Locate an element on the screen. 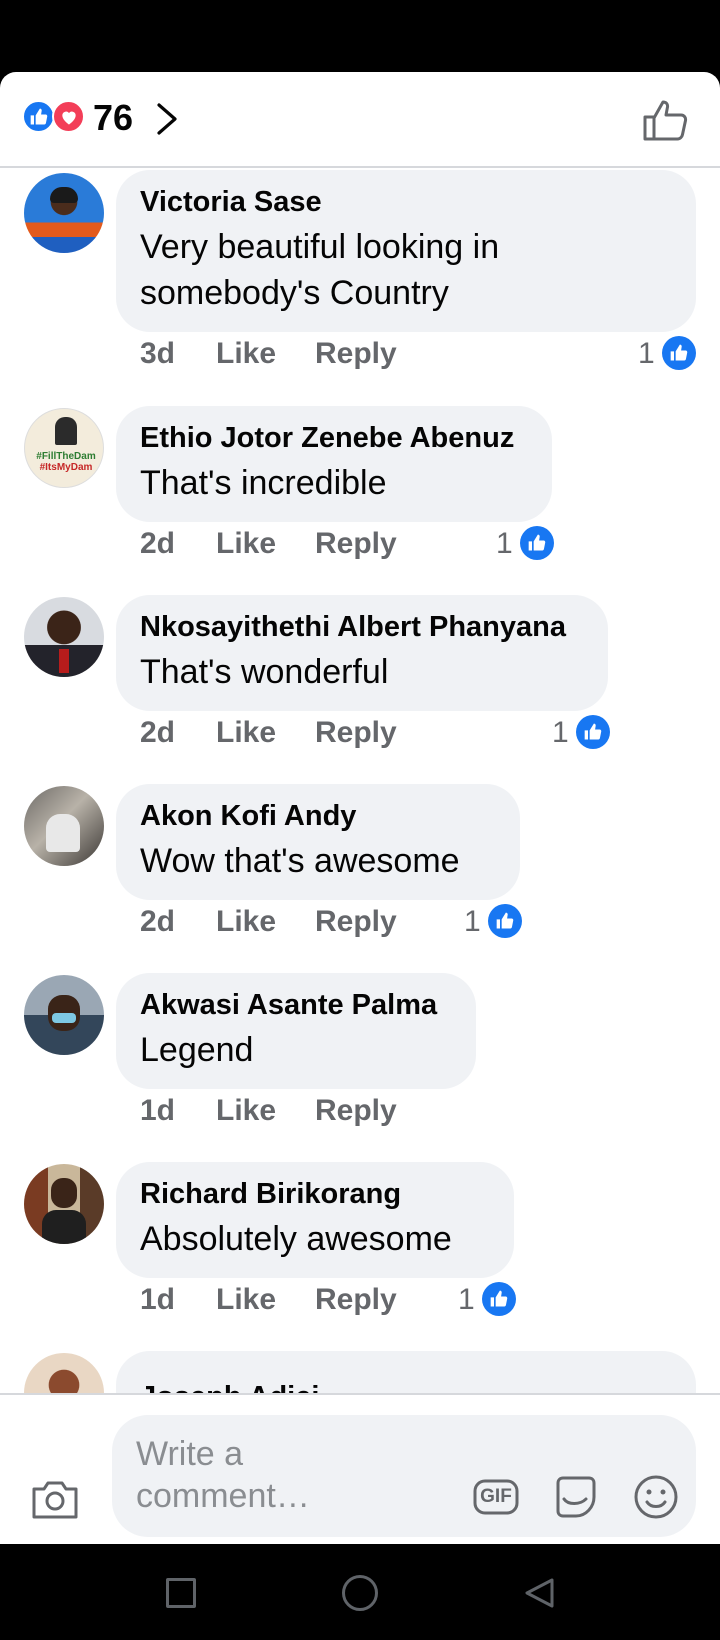  avatar-hashtag: #FillTheDam is located at coordinates (66, 456).